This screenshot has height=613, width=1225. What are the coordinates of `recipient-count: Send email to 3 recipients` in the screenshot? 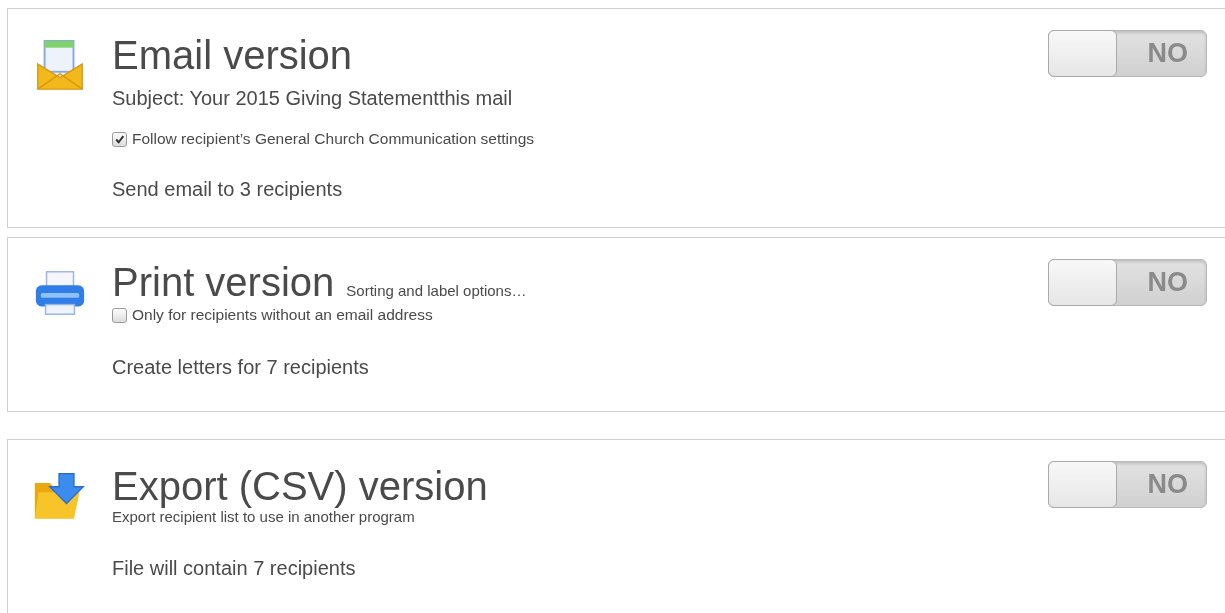 It's located at (228, 189).